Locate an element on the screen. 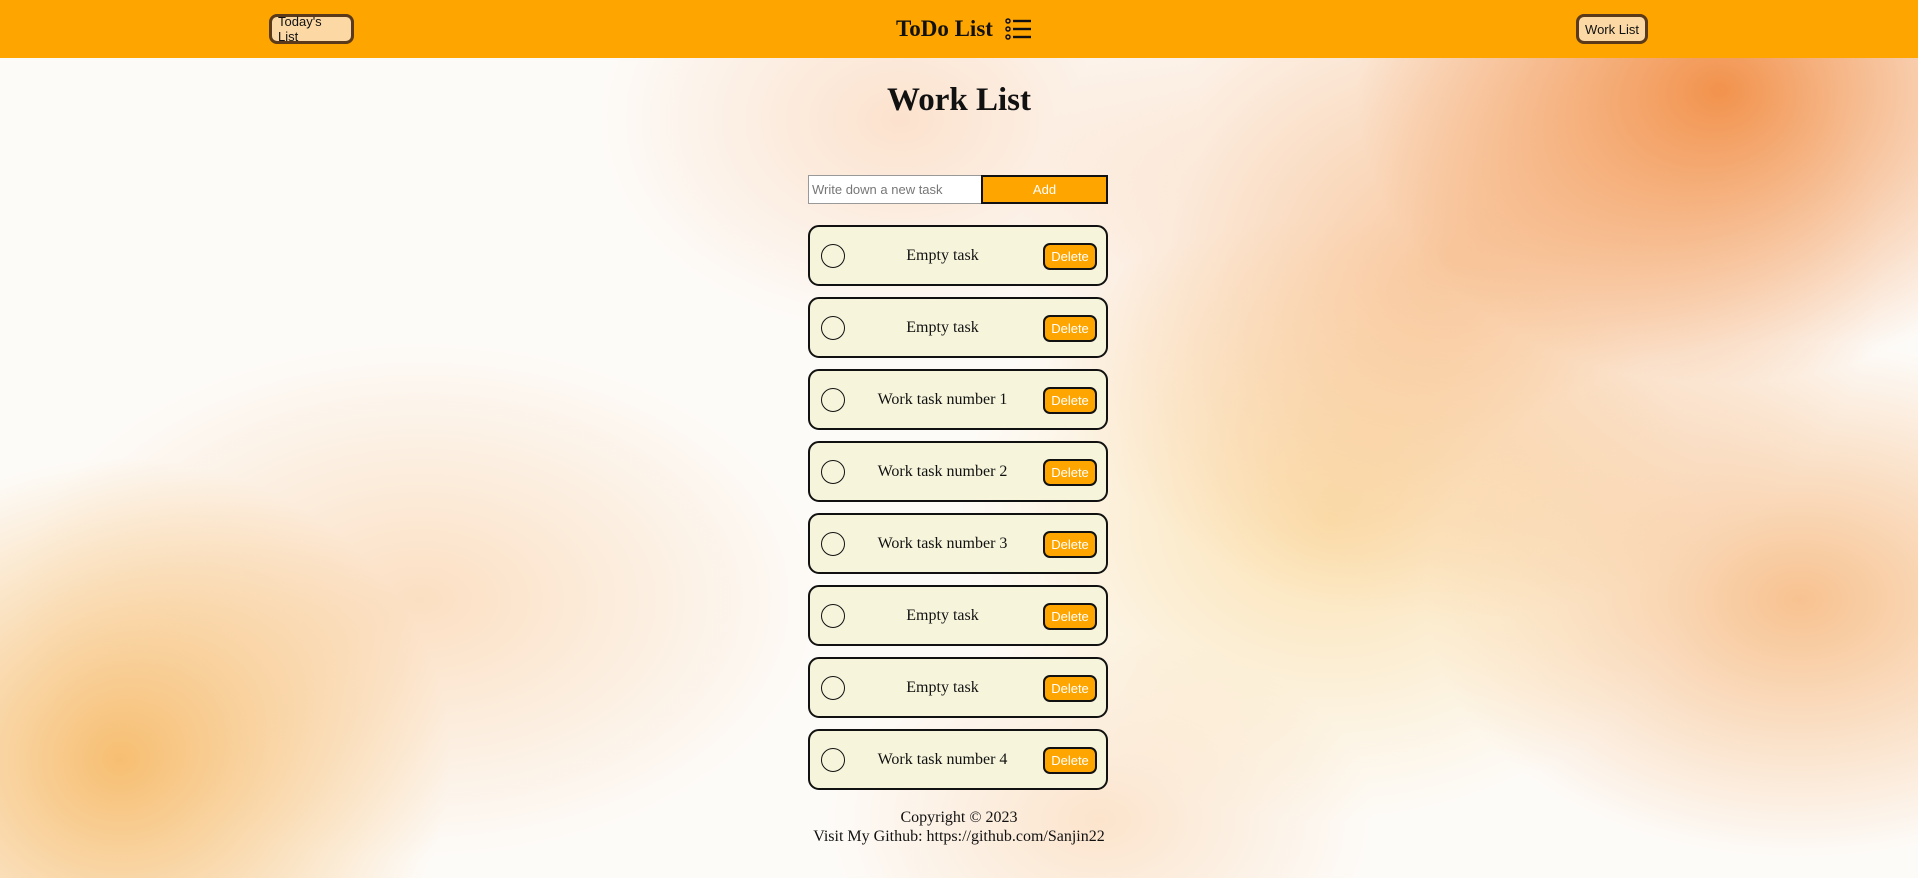 The width and height of the screenshot is (1918, 878). add-task-button: Add is located at coordinates (1044, 189).